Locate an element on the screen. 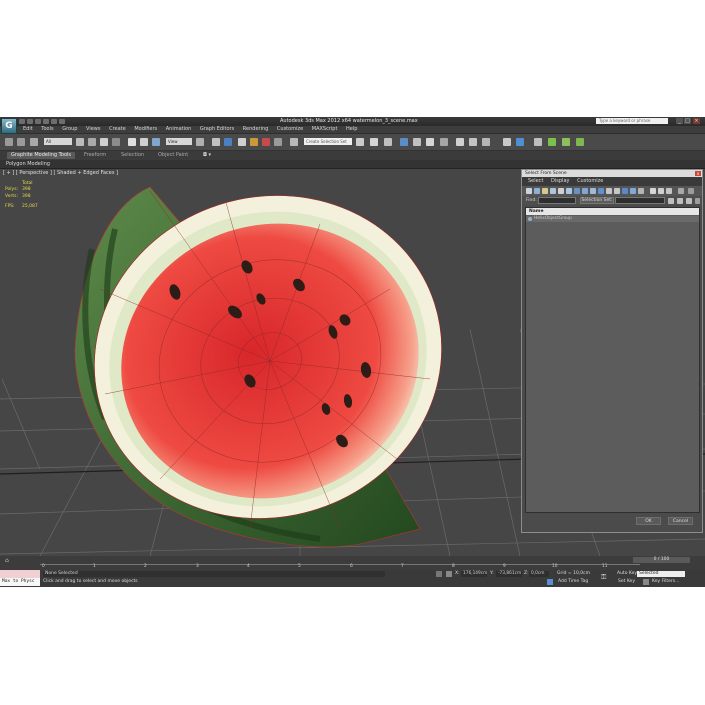 This screenshot has height=705, width=705. menu-customize: Customize is located at coordinates (290, 129).